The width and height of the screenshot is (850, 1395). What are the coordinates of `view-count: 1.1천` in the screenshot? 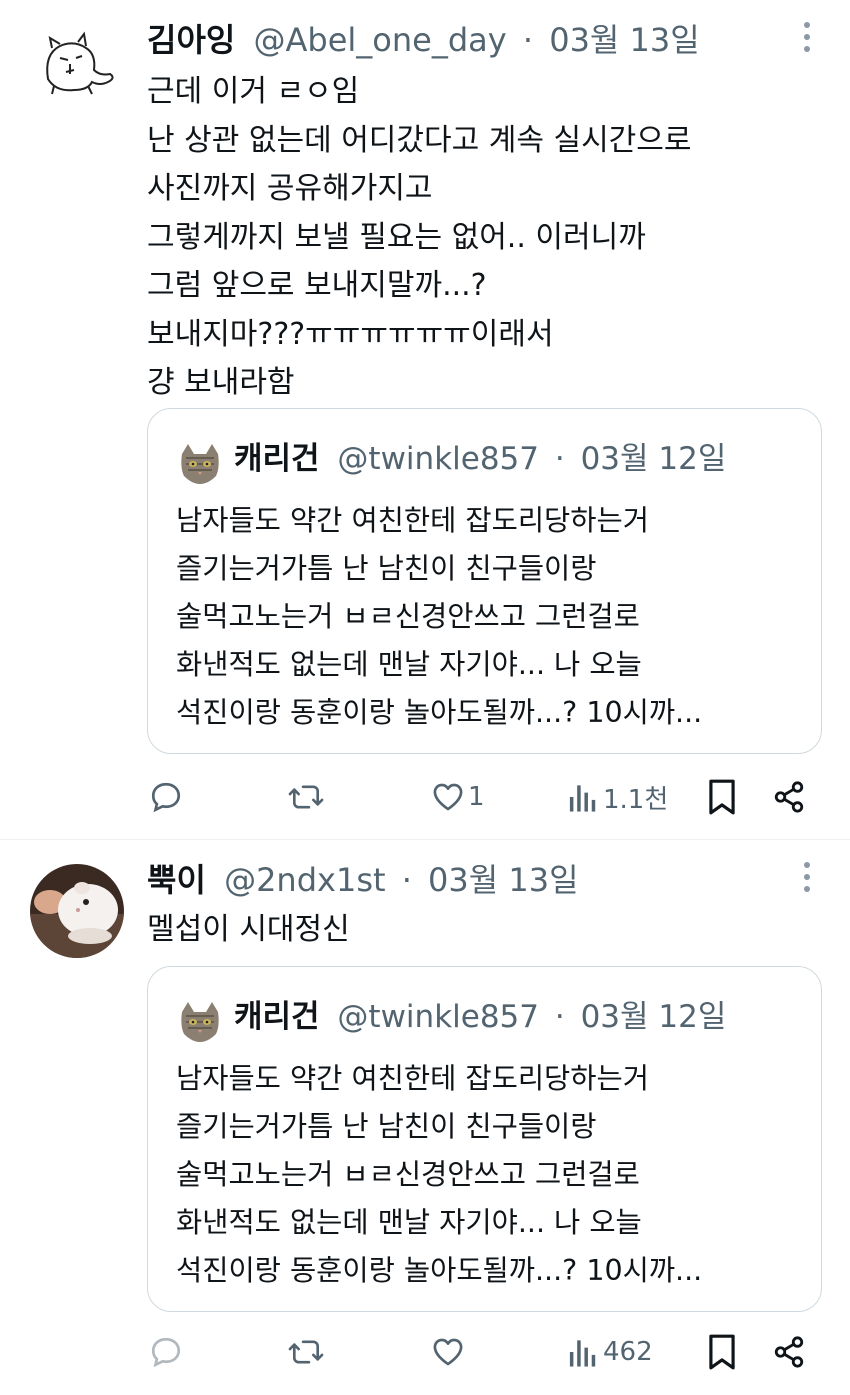 It's located at (636, 799).